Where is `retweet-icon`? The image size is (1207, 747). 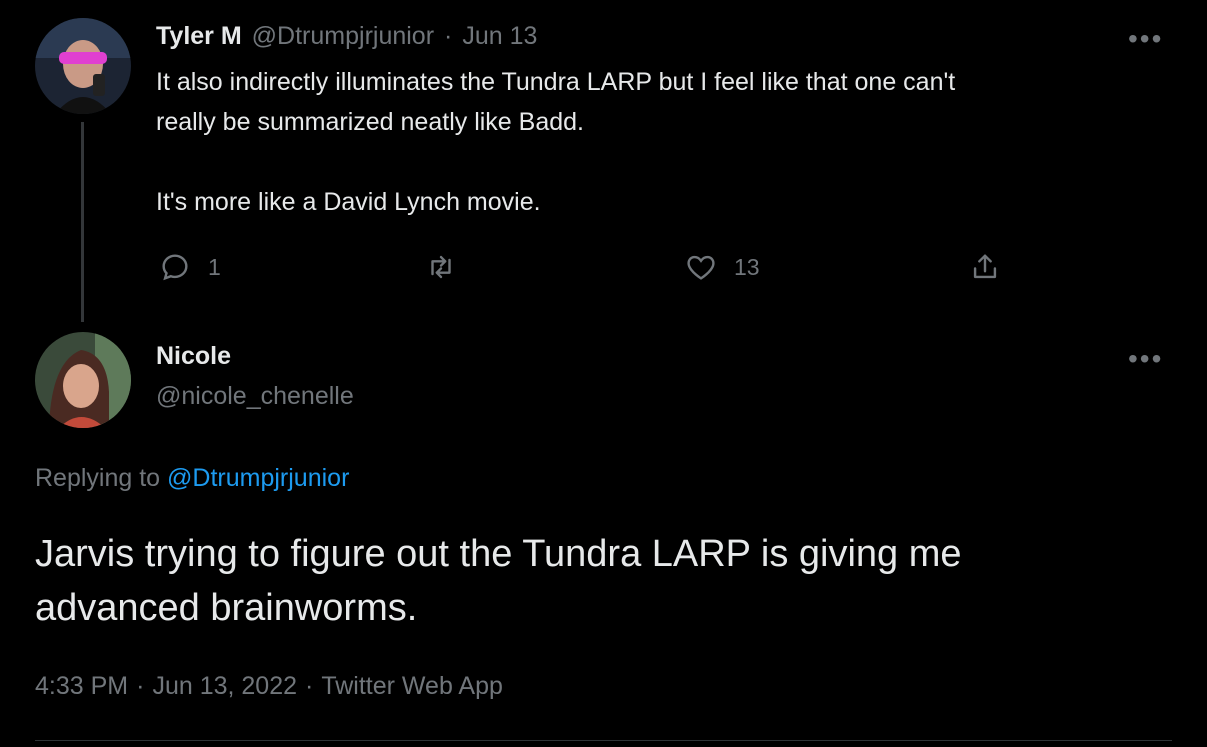 retweet-icon is located at coordinates (441, 267).